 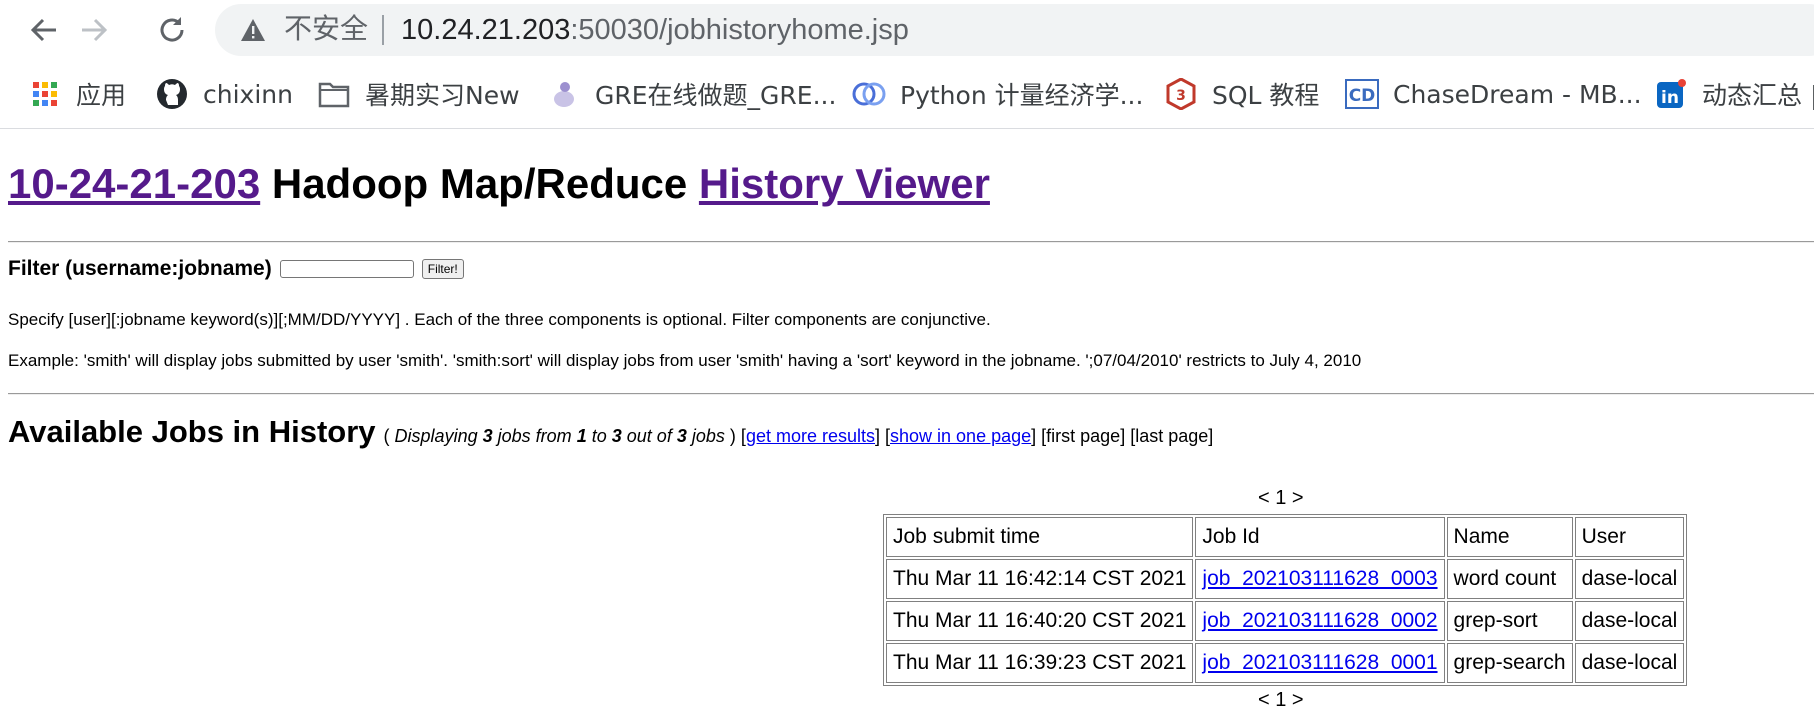 I want to click on bookmark-linkedin: in 动态汇总 |, so click(x=1734, y=94).